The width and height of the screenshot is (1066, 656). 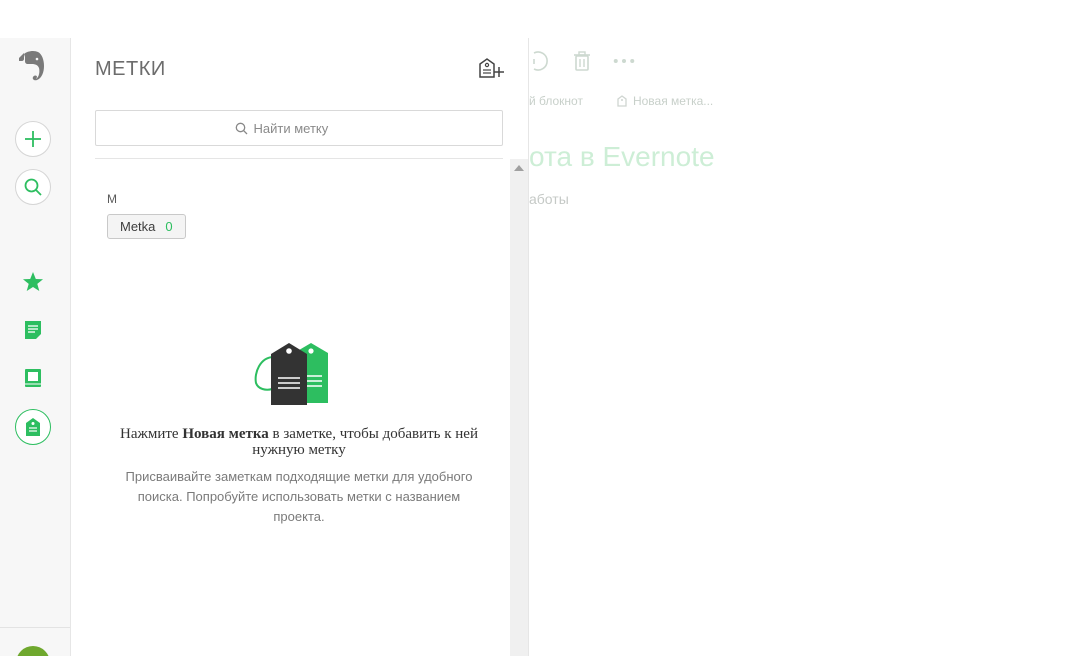 I want to click on tags-button-active, so click(x=33, y=427).